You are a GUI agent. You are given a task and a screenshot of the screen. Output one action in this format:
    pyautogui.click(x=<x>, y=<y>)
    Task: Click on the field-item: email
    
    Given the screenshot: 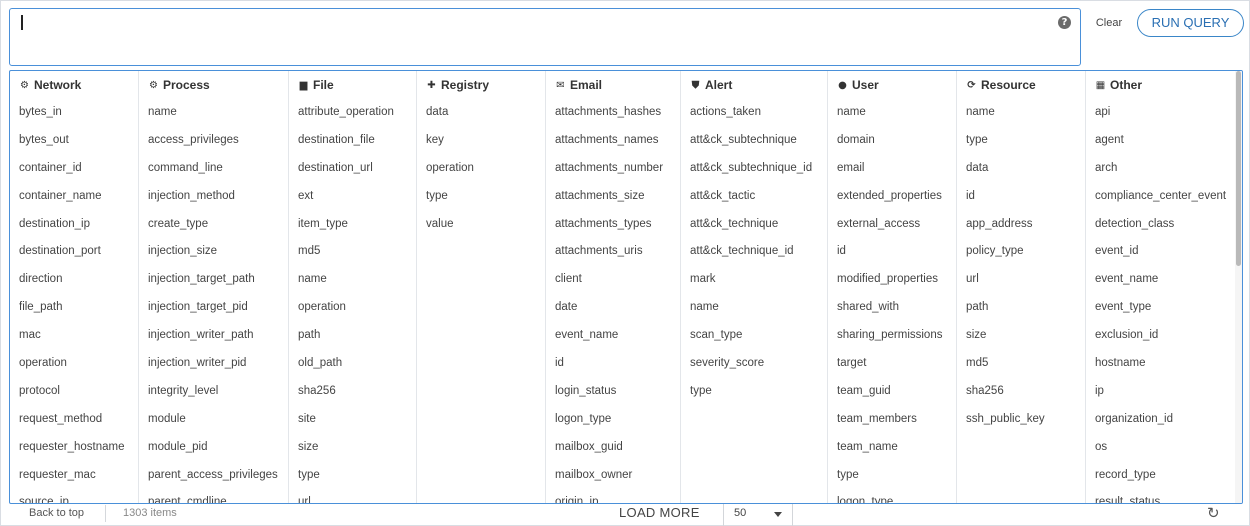 What is the action you would take?
    pyautogui.click(x=892, y=169)
    